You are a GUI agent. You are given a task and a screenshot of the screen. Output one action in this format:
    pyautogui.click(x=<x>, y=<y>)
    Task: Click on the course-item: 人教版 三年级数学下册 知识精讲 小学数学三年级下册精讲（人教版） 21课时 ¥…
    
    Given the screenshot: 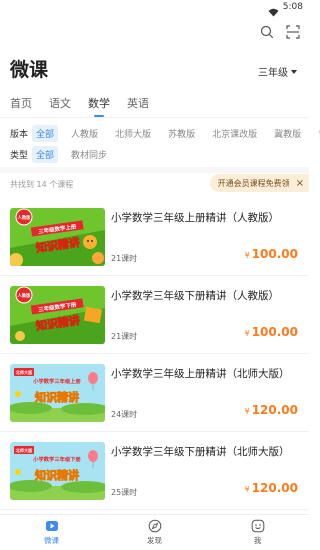 What is the action you would take?
    pyautogui.click(x=154, y=315)
    